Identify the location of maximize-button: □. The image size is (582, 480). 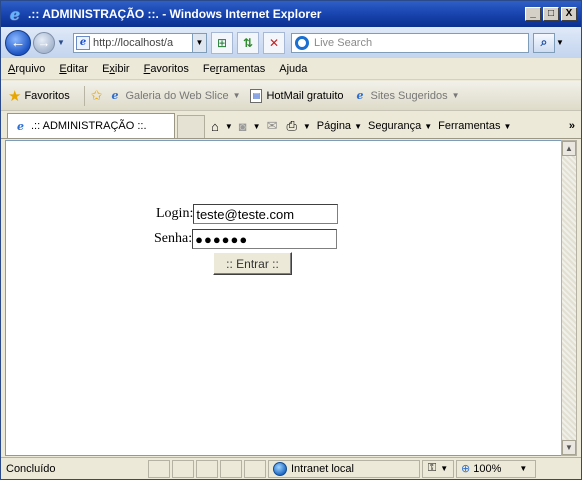
(551, 14).